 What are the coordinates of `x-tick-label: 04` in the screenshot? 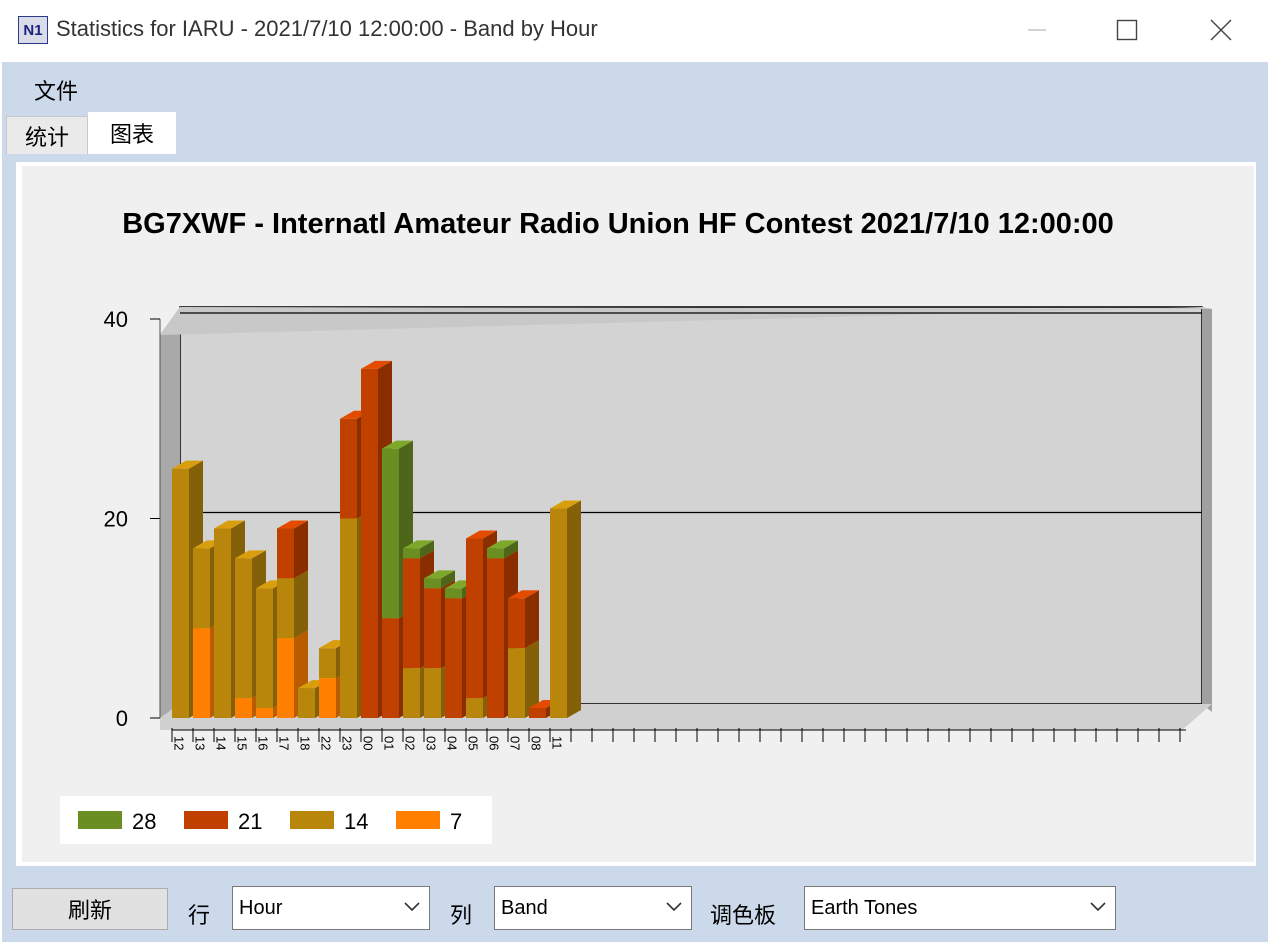 It's located at (452, 743).